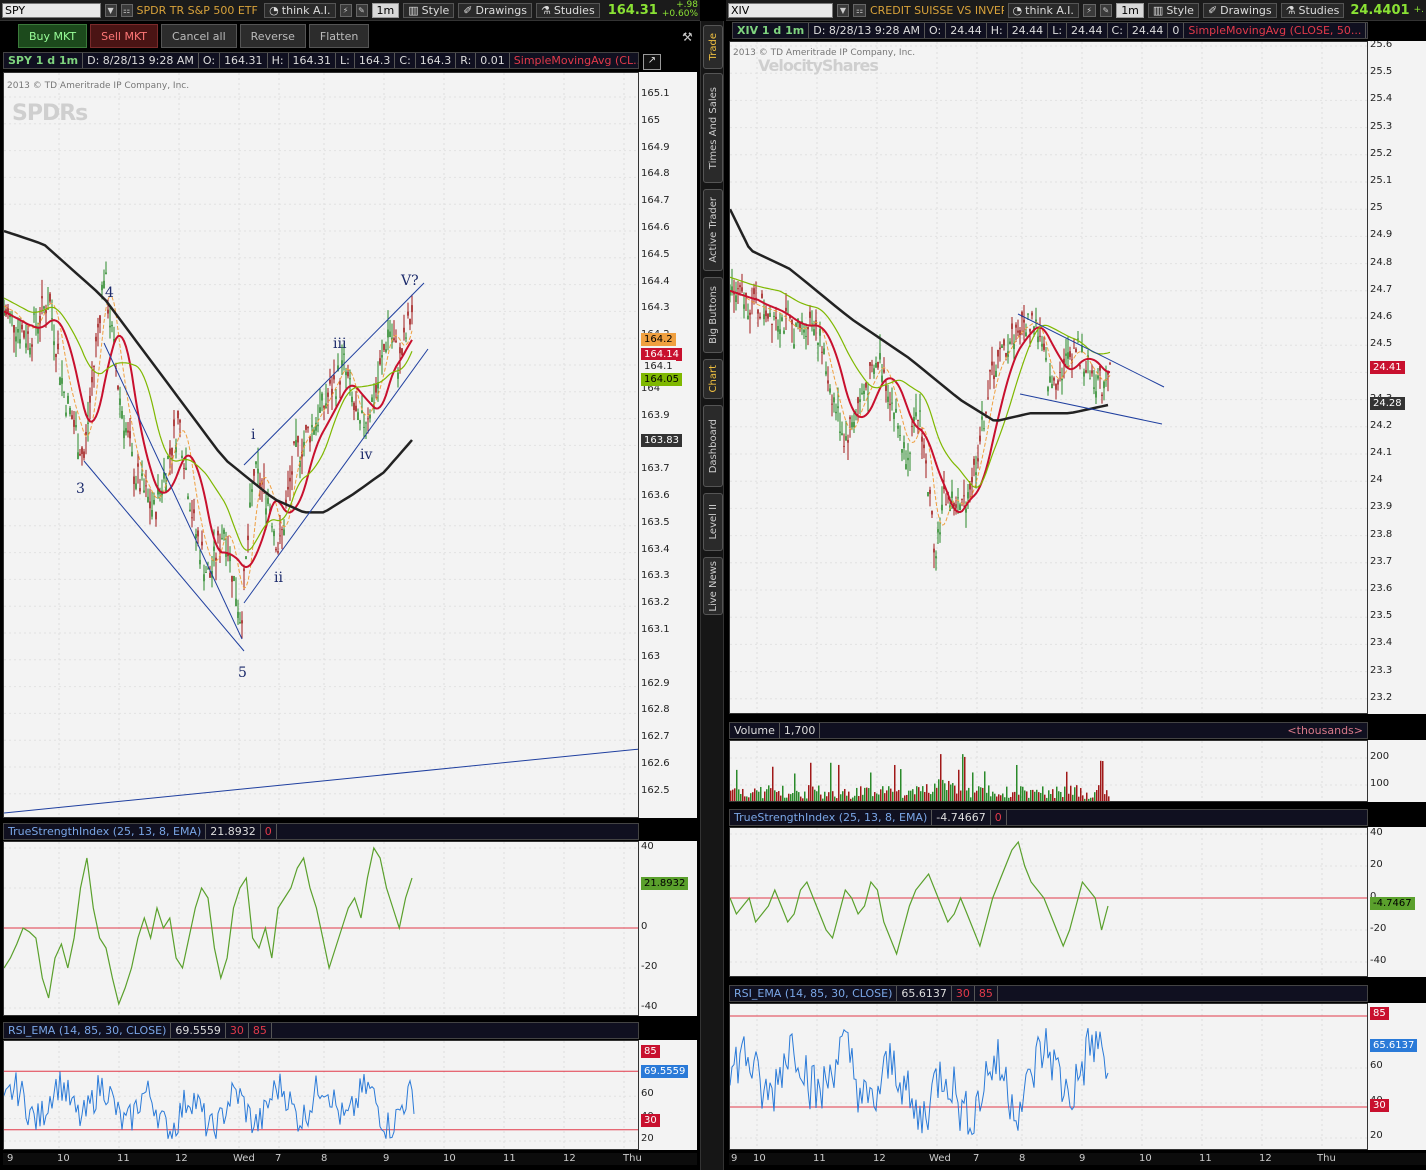 Image resolution: width=1426 pixels, height=1170 pixels. I want to click on flatten-button: Flatten, so click(339, 36).